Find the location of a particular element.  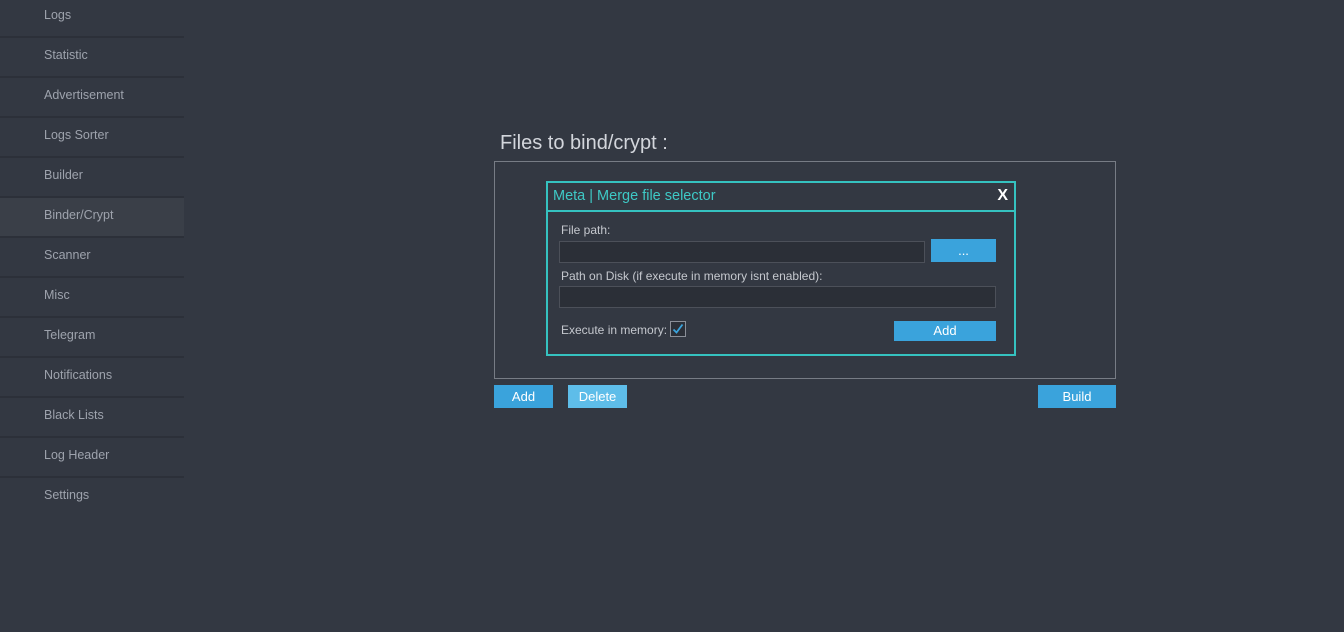

sidebar-item-settings: Settings is located at coordinates (92, 497).